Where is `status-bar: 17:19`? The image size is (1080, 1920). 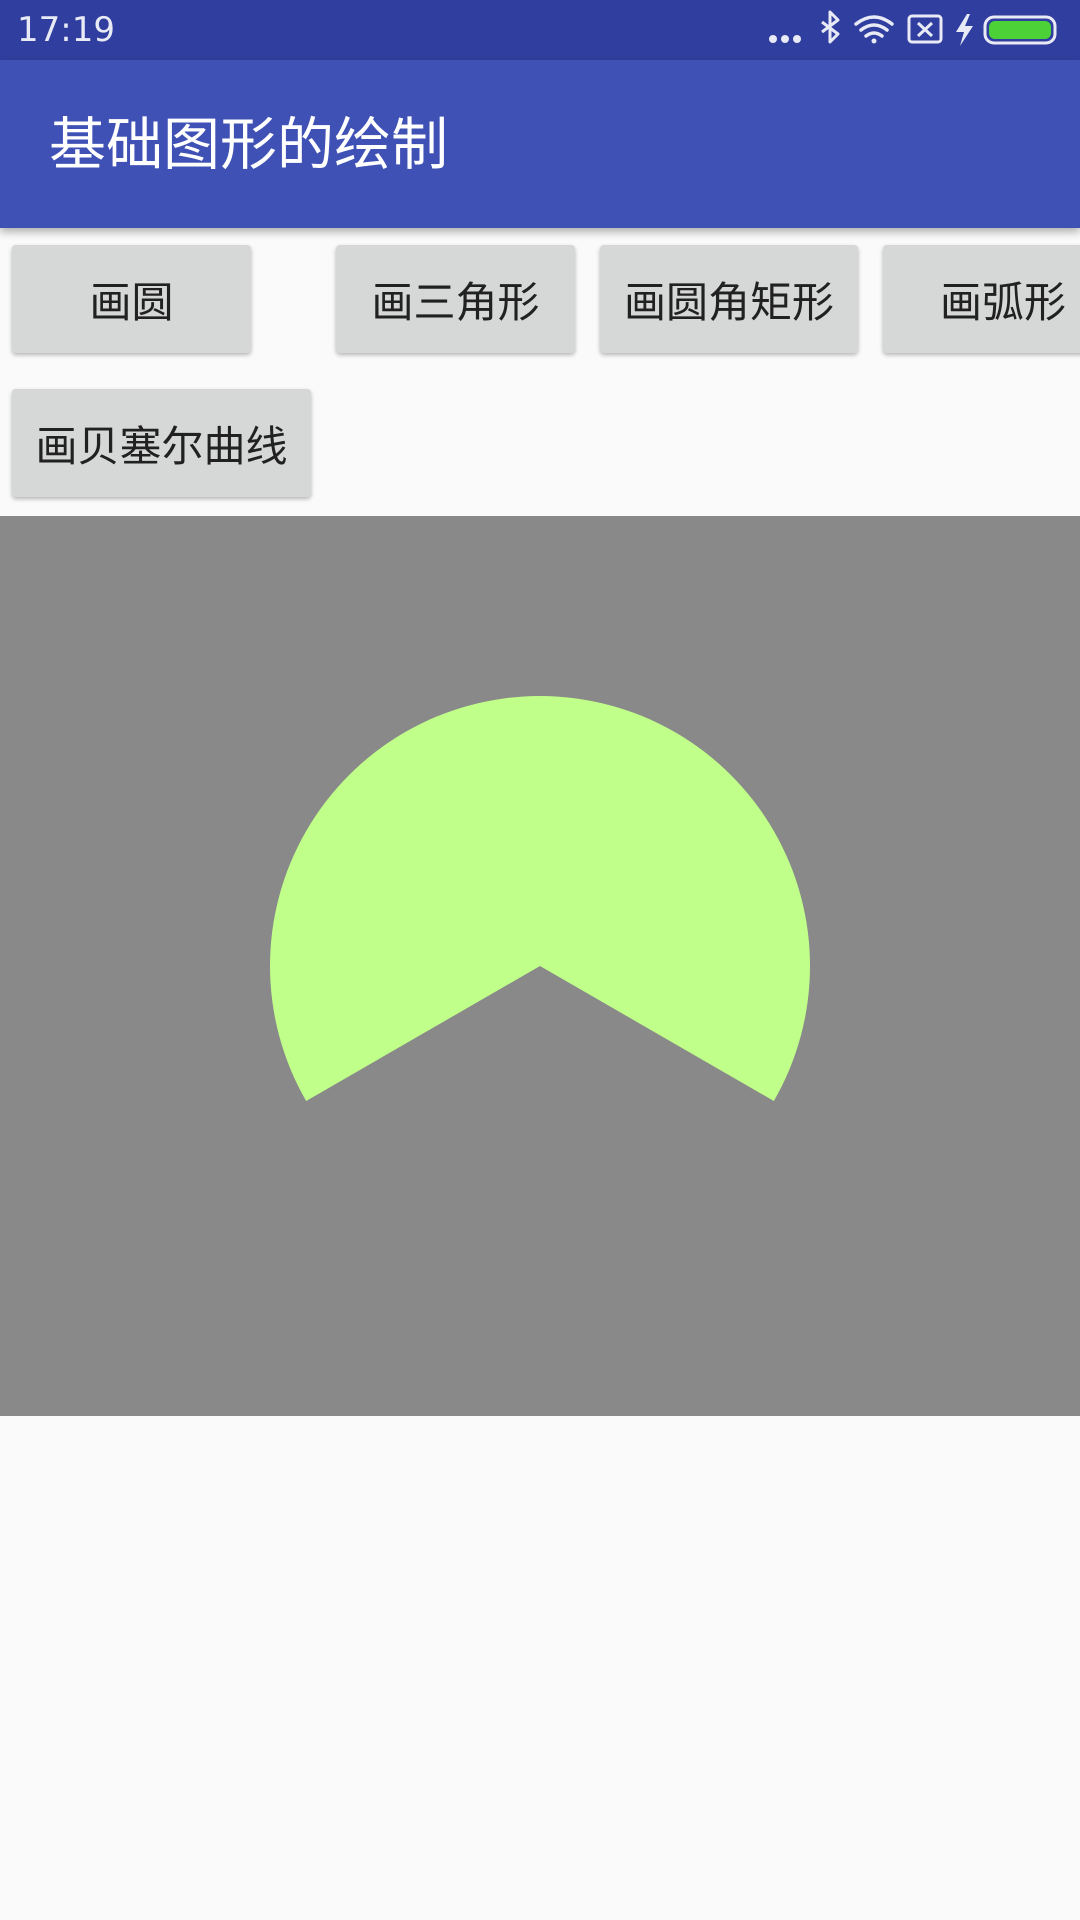 status-bar: 17:19 is located at coordinates (540, 30).